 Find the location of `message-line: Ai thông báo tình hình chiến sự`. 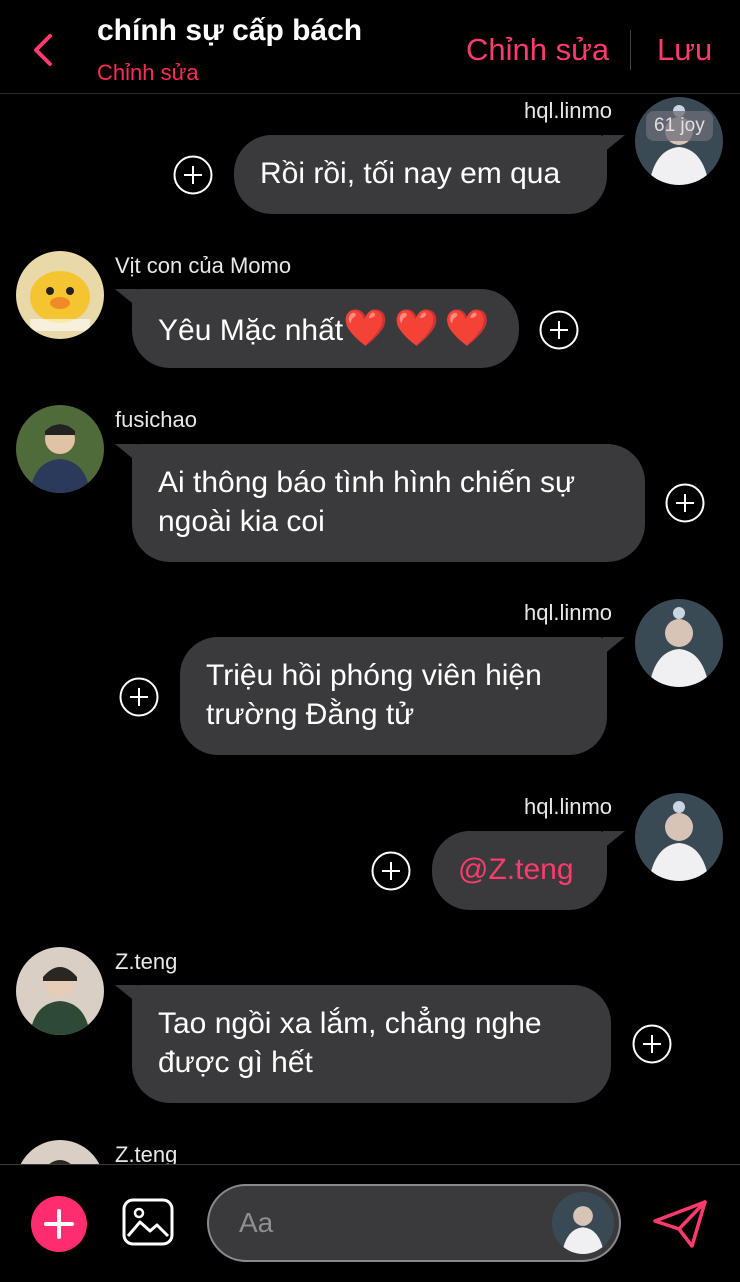

message-line: Ai thông báo tình hình chiến sự is located at coordinates (367, 482).